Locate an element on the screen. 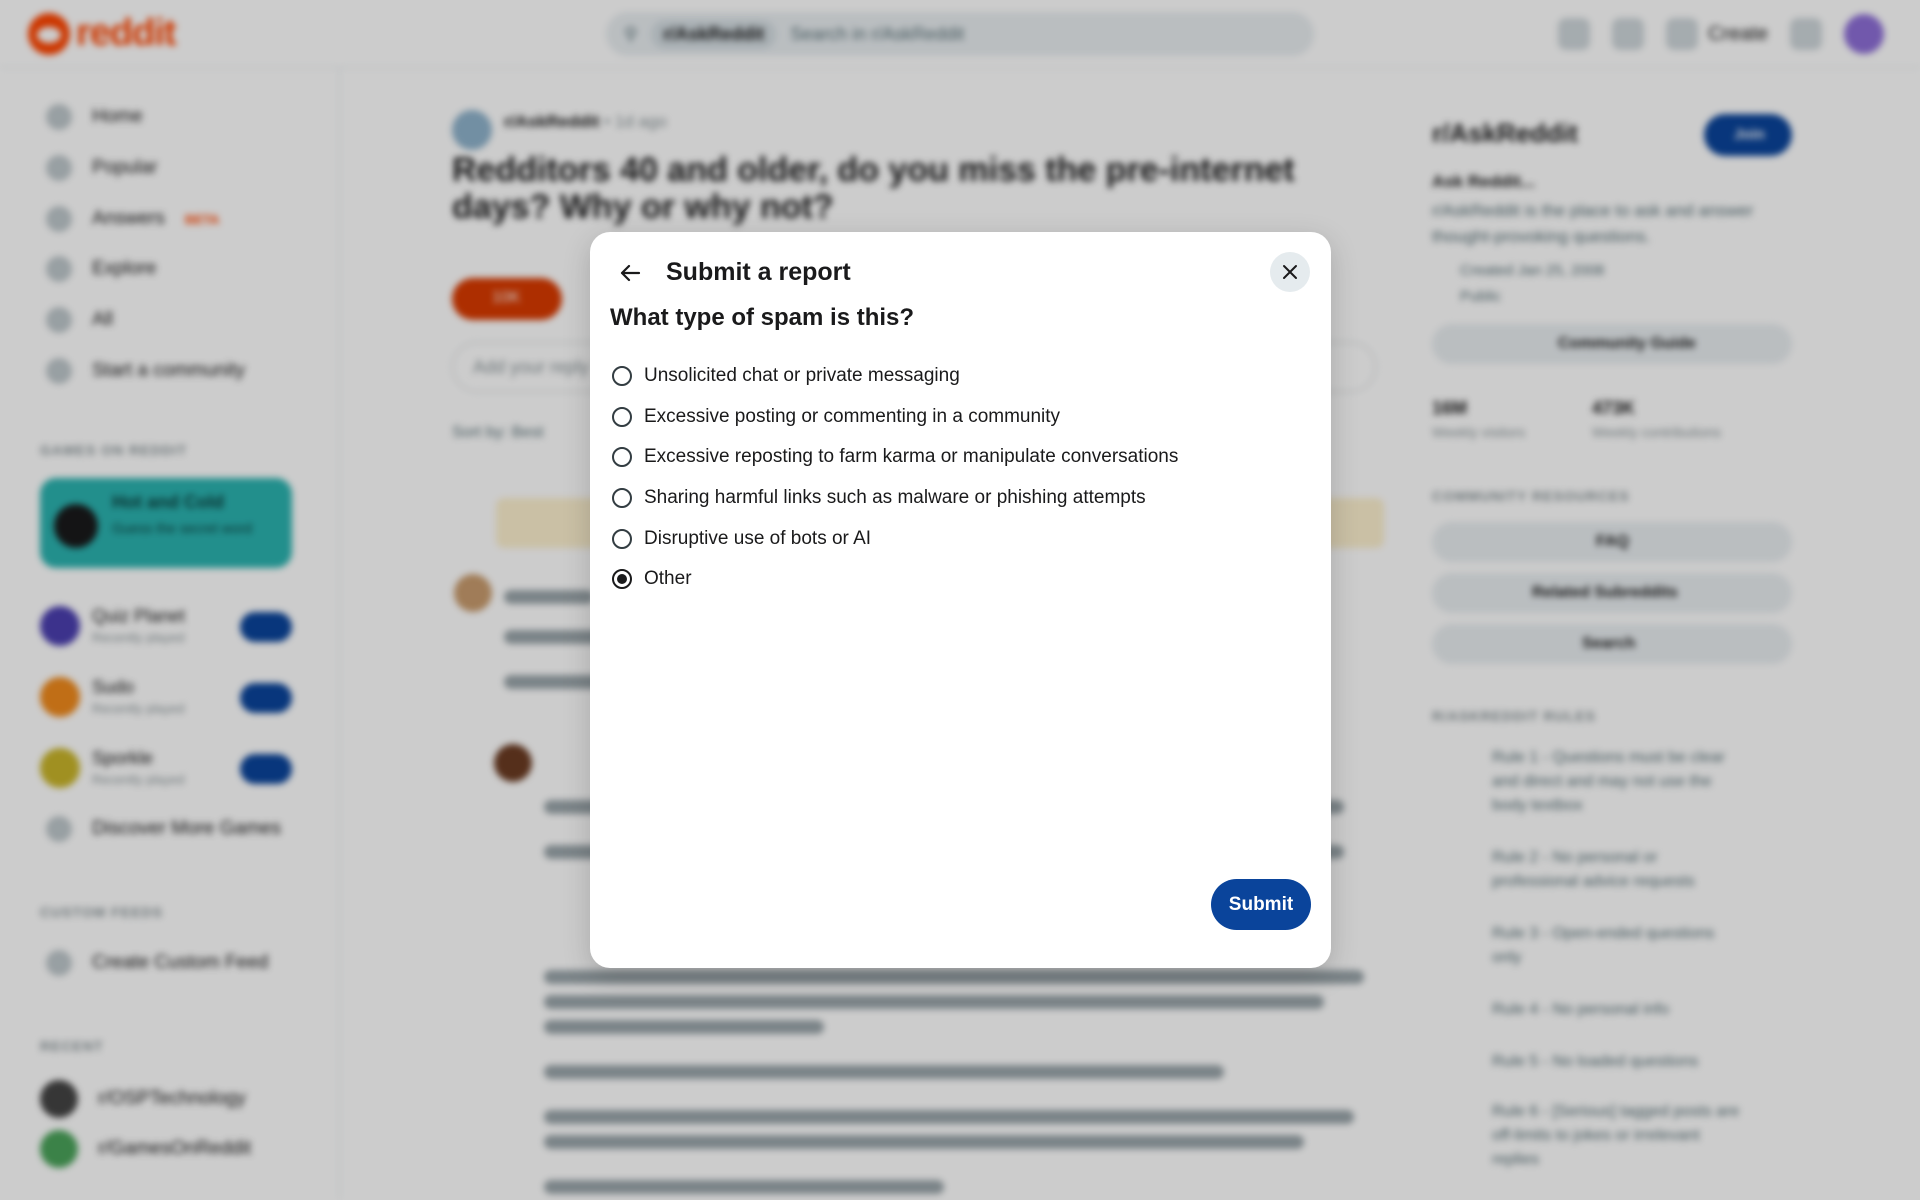  report-option-bots-ai: Disruptive use of bots or AI is located at coordinates (741, 539).